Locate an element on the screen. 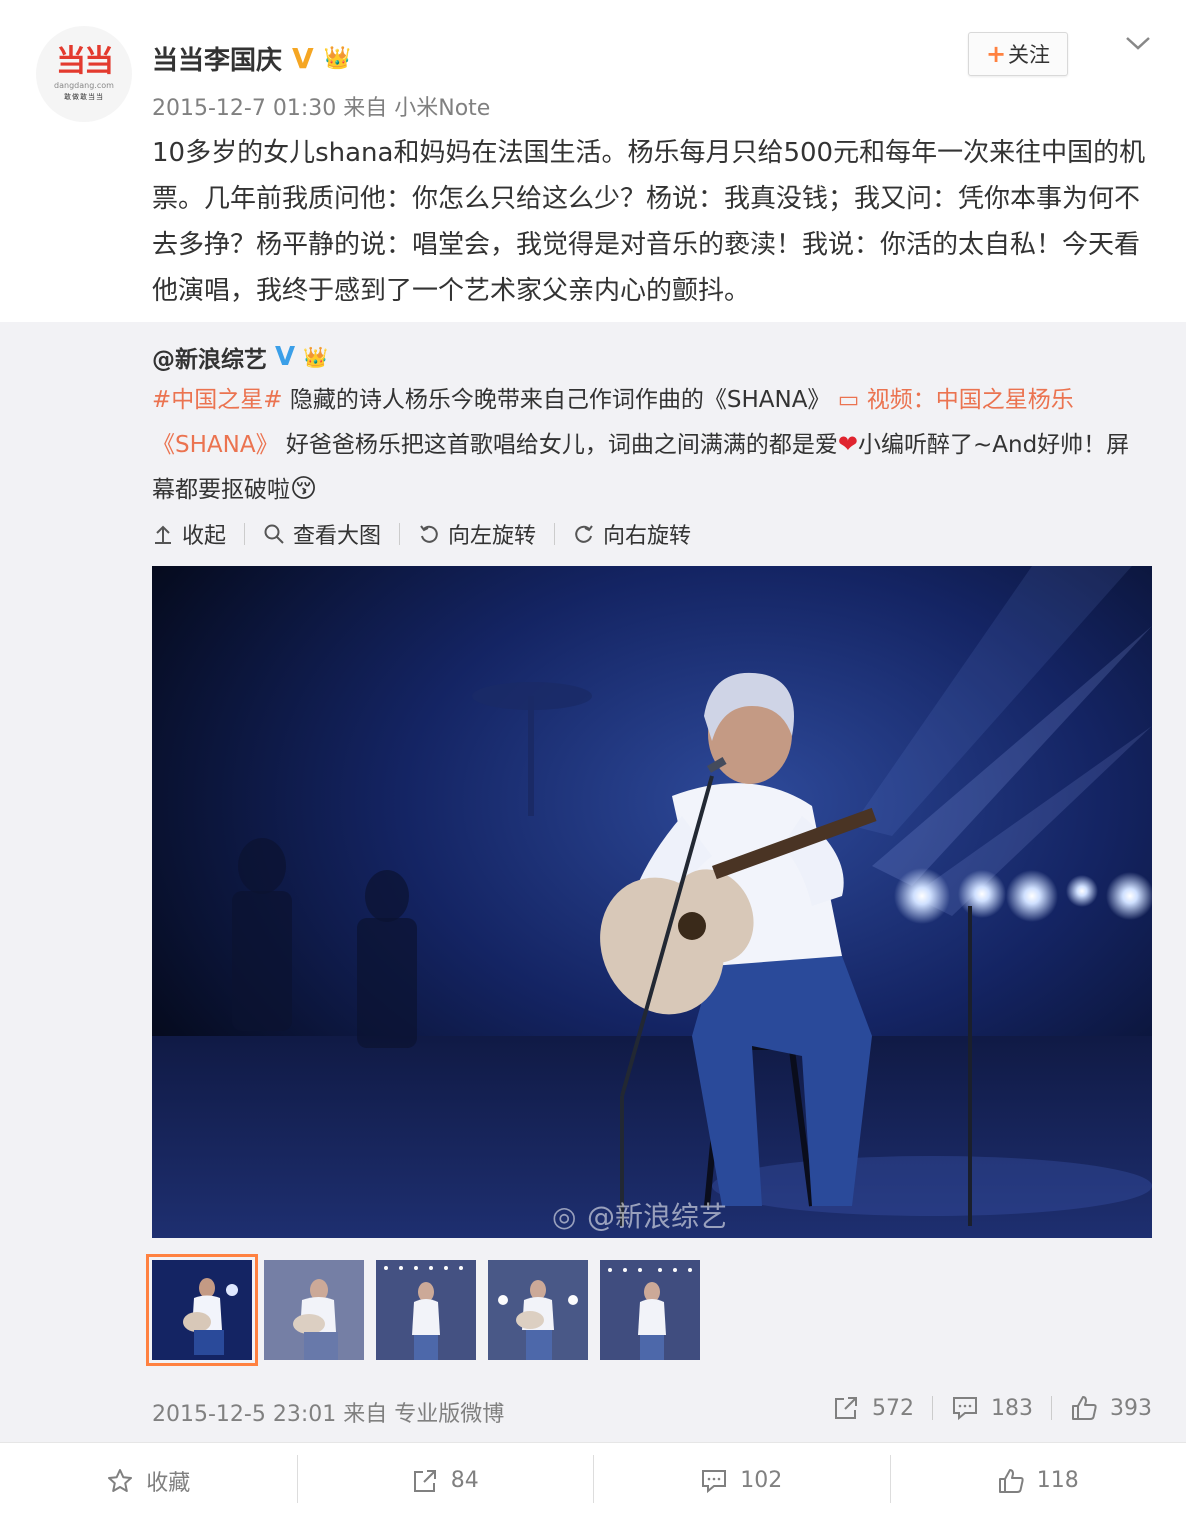  repost-author-row: @新浪综艺 V 👑 is located at coordinates (240, 357).